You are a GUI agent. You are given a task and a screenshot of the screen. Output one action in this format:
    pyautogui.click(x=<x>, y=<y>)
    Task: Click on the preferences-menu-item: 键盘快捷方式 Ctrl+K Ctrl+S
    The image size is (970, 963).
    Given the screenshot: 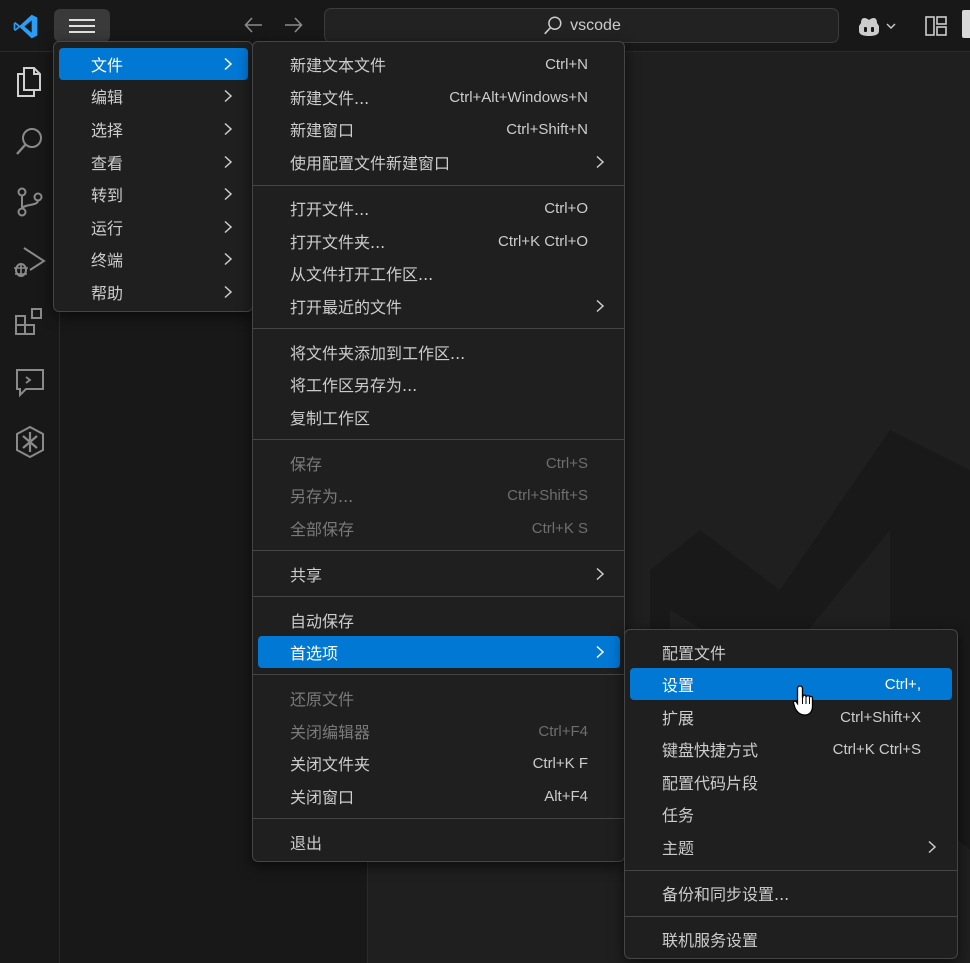 What is the action you would take?
    pyautogui.click(x=791, y=749)
    